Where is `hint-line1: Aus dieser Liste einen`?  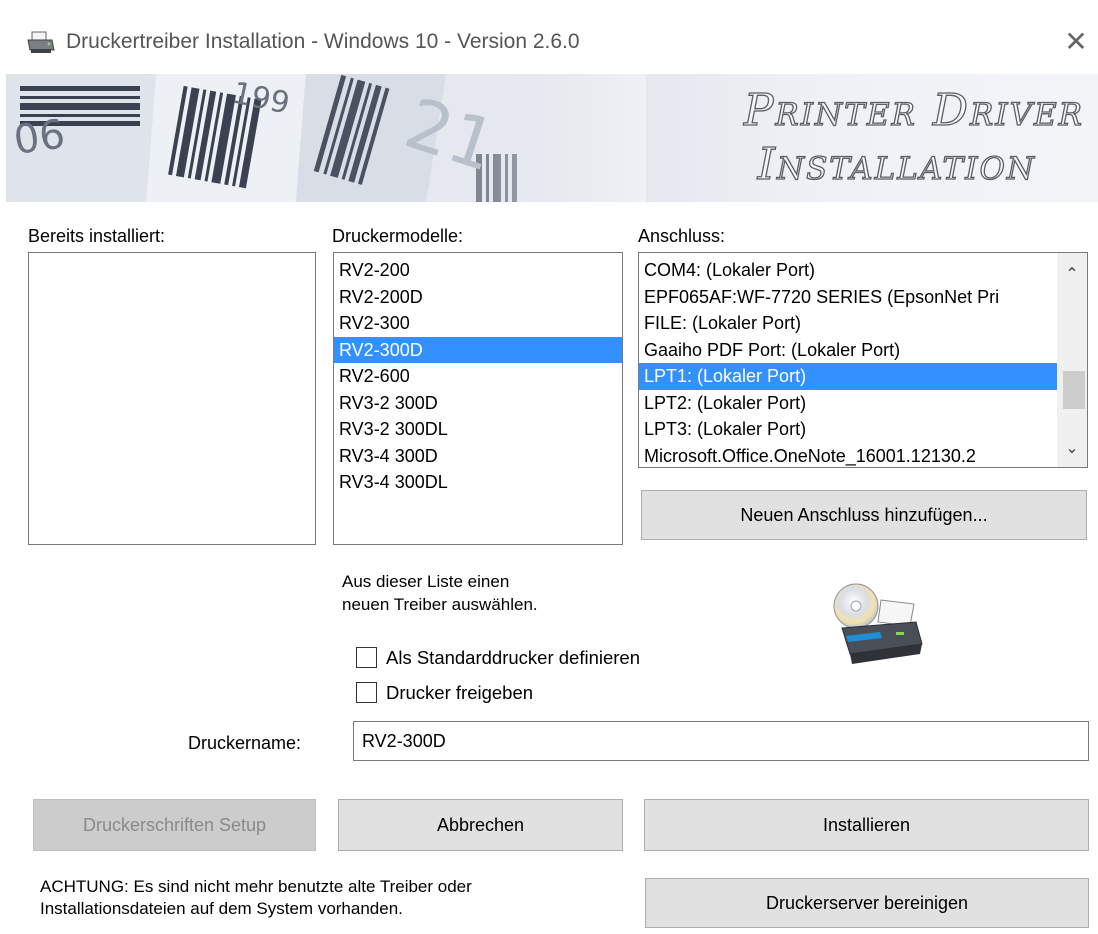 hint-line1: Aus dieser Liste einen is located at coordinates (426, 581).